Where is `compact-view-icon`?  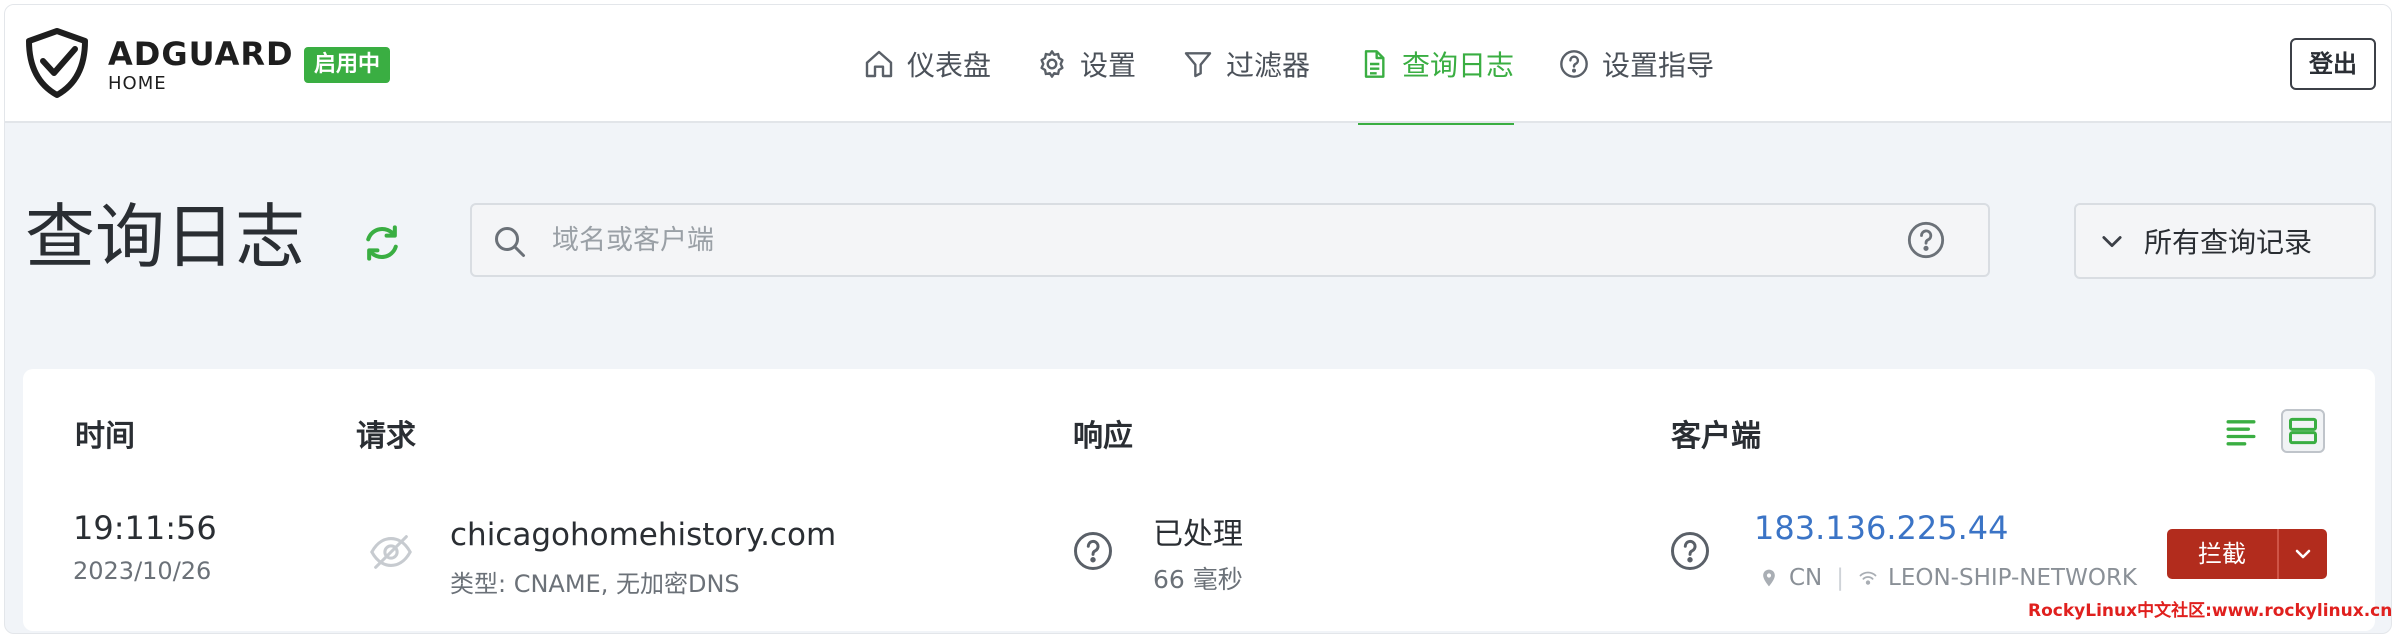
compact-view-icon is located at coordinates (2241, 431).